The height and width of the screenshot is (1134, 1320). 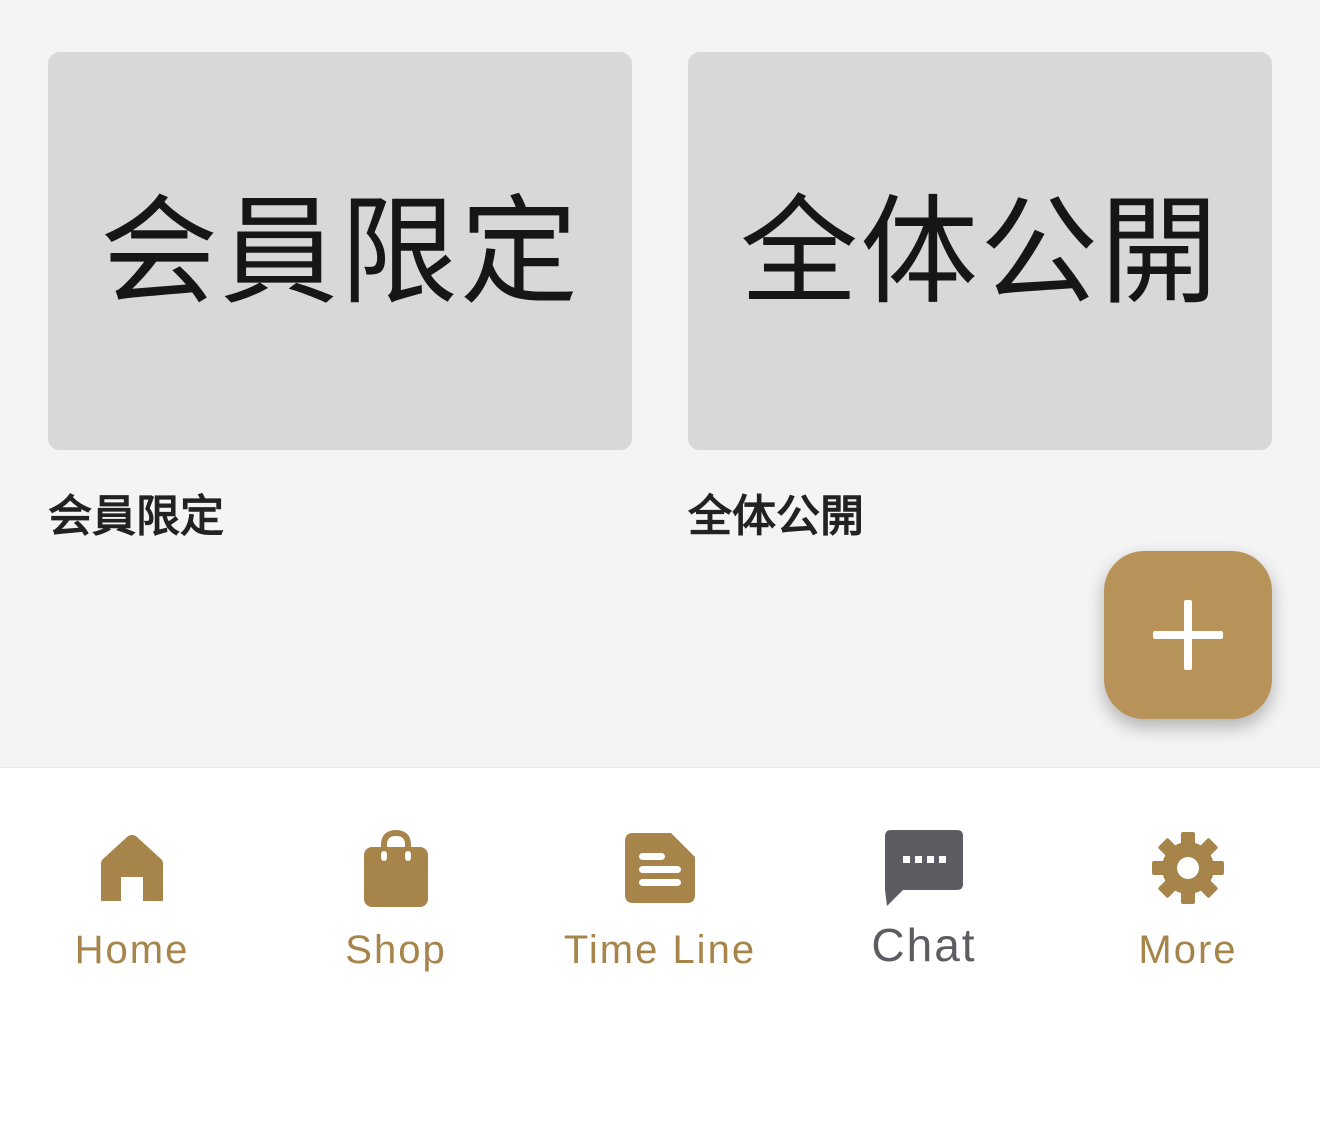 What do you see at coordinates (924, 945) in the screenshot?
I see `tab-label: Chat` at bounding box center [924, 945].